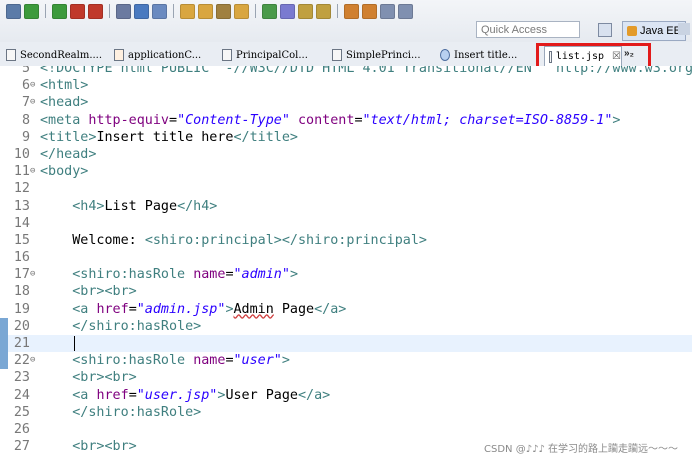 This screenshot has width=692, height=462. Describe the element at coordinates (293, 275) in the screenshot. I see `code-token: >` at that location.